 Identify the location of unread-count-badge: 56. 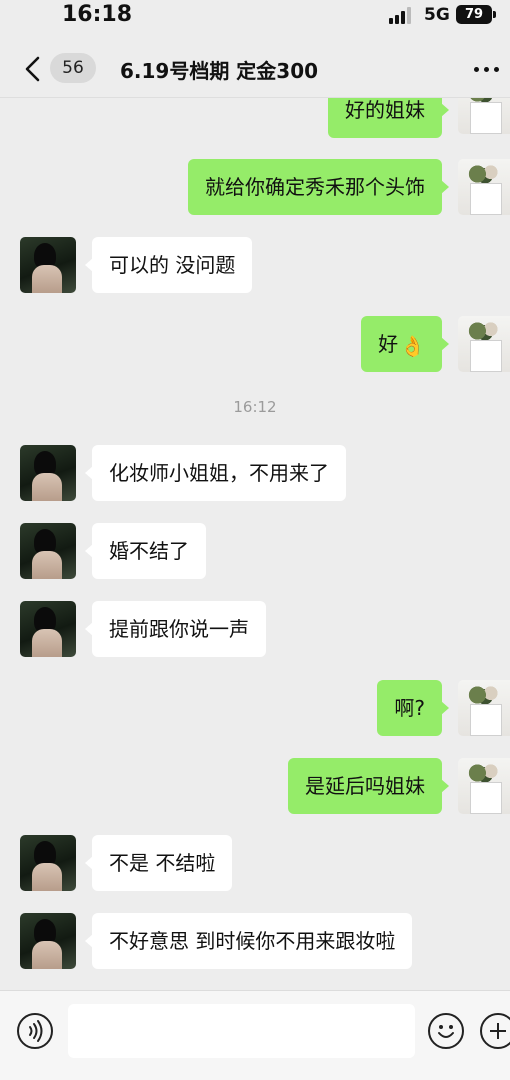
(73, 68).